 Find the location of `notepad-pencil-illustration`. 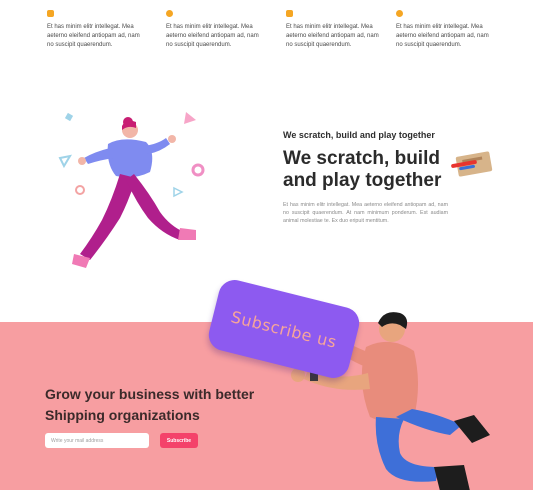

notepad-pencil-illustration is located at coordinates (472, 164).